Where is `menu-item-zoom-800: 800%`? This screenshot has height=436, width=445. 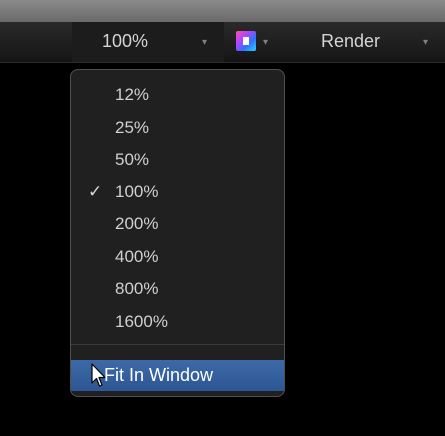 menu-item-zoom-800: 800% is located at coordinates (136, 289).